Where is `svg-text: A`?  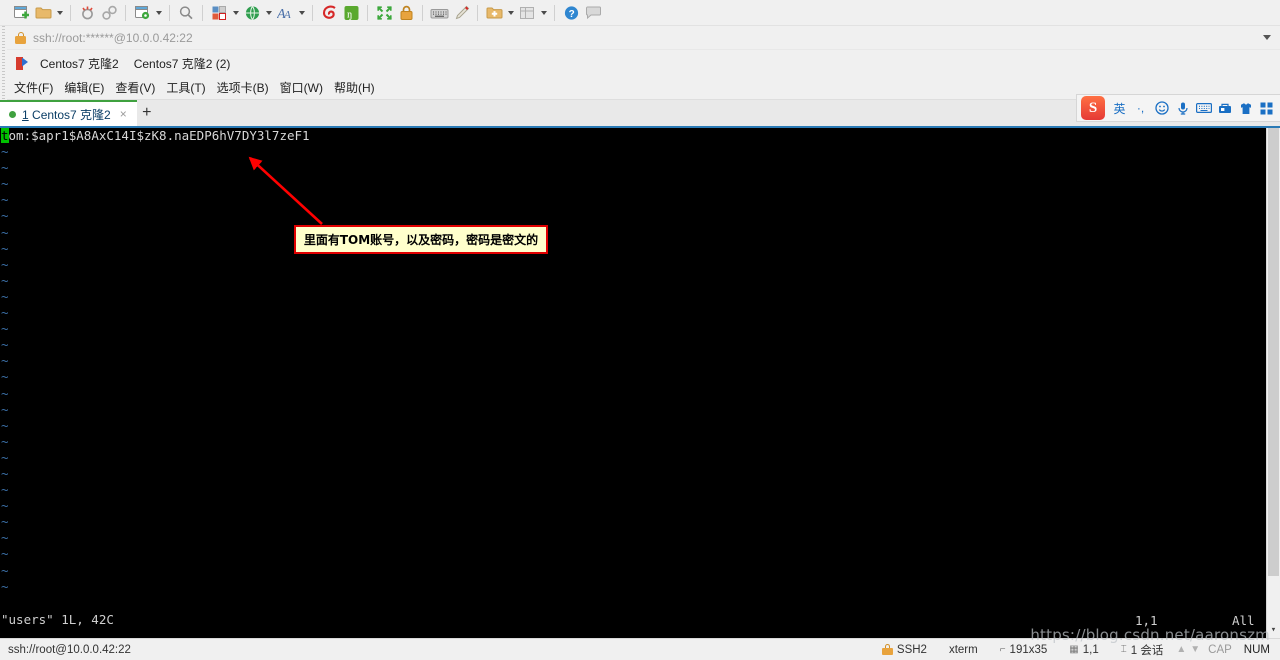
svg-text: A is located at coordinates (287, 15).